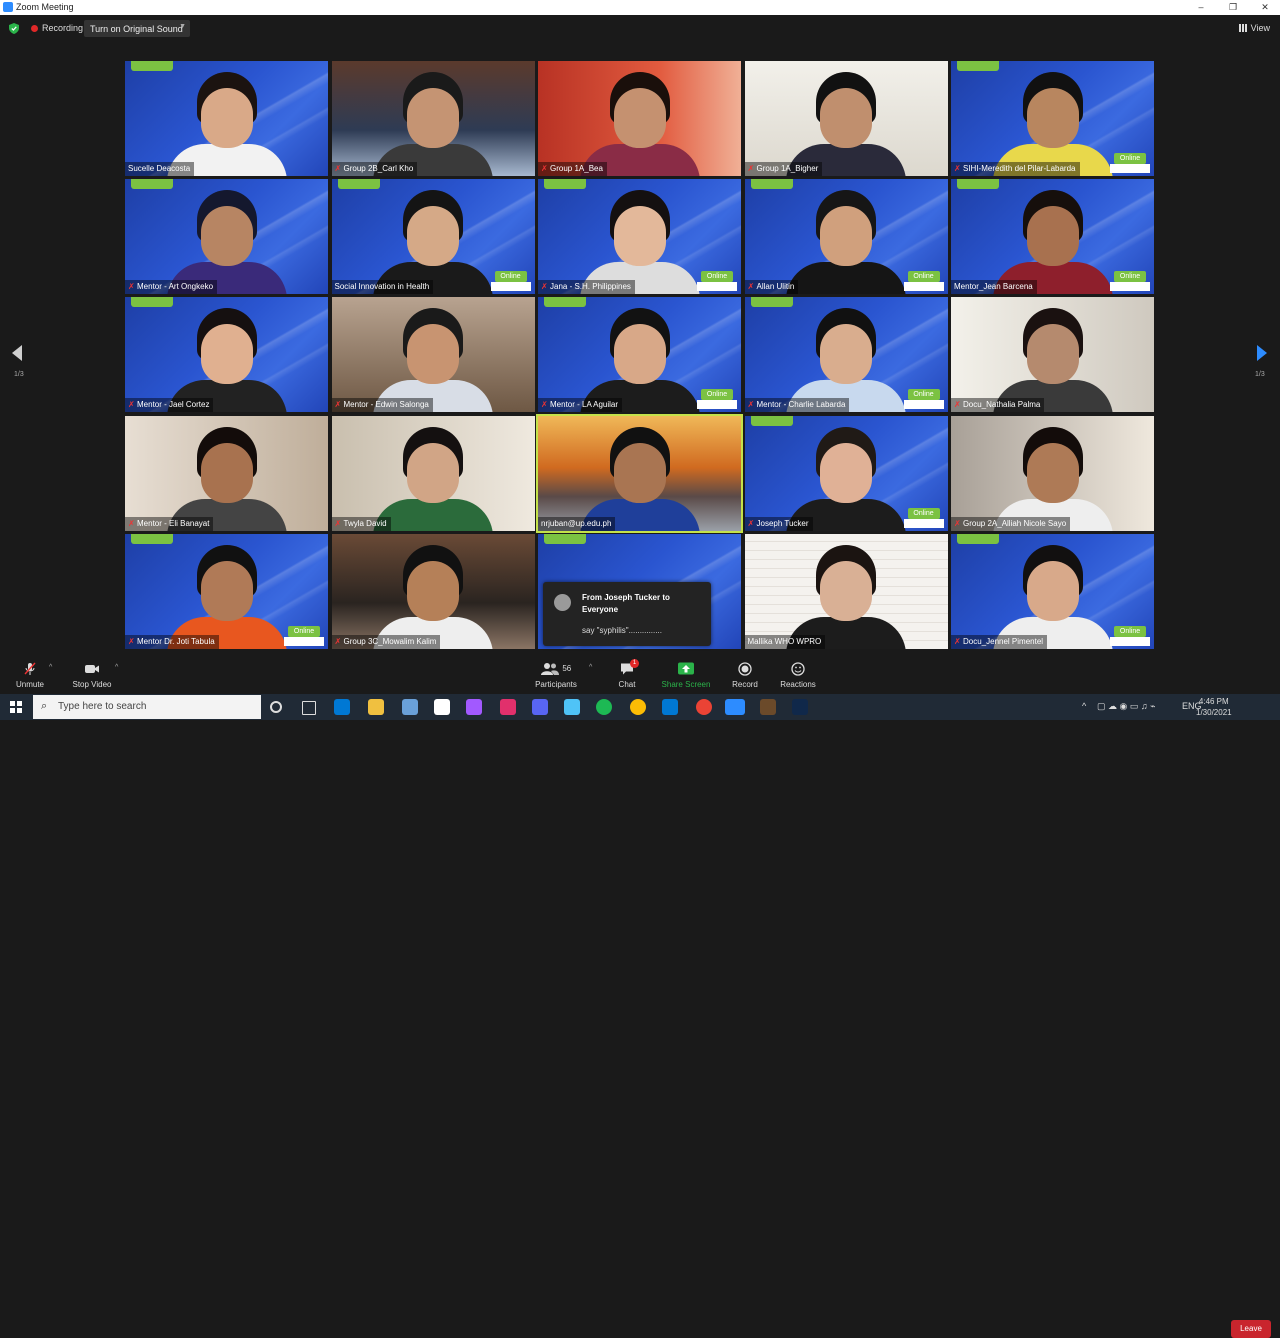 The height and width of the screenshot is (1338, 1280). Describe the element at coordinates (433, 355) in the screenshot. I see `participant-video-tile: ✗ Mentor - Edwin Salonga` at that location.